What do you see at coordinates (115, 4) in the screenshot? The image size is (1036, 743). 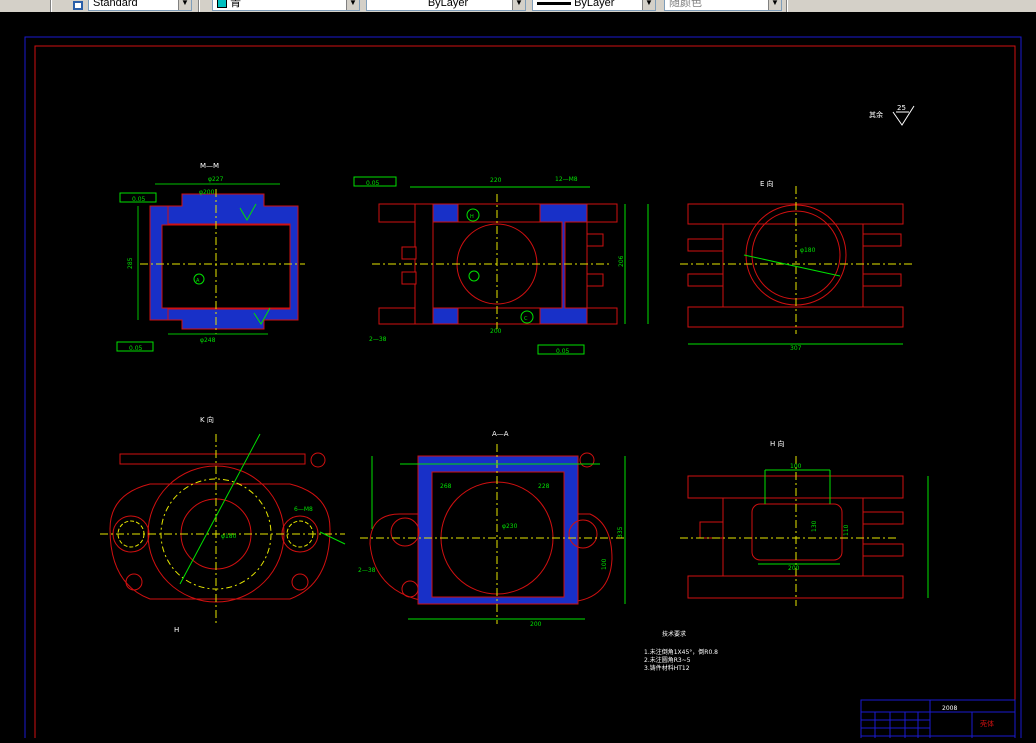 I see `text-style-value: Standard` at bounding box center [115, 4].